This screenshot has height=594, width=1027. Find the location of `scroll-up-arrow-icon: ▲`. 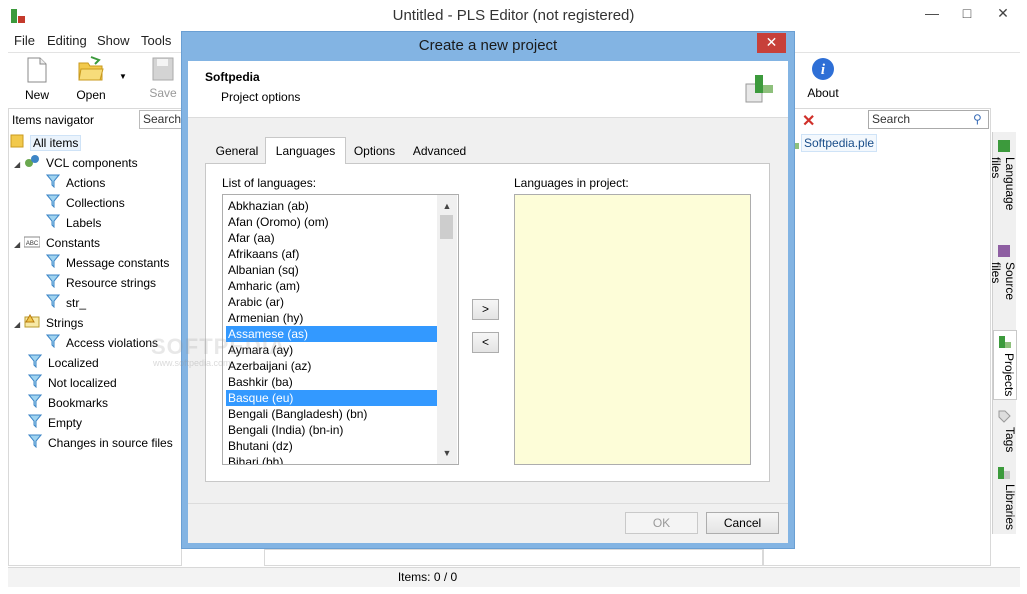

scroll-up-arrow-icon: ▲ is located at coordinates (447, 206).